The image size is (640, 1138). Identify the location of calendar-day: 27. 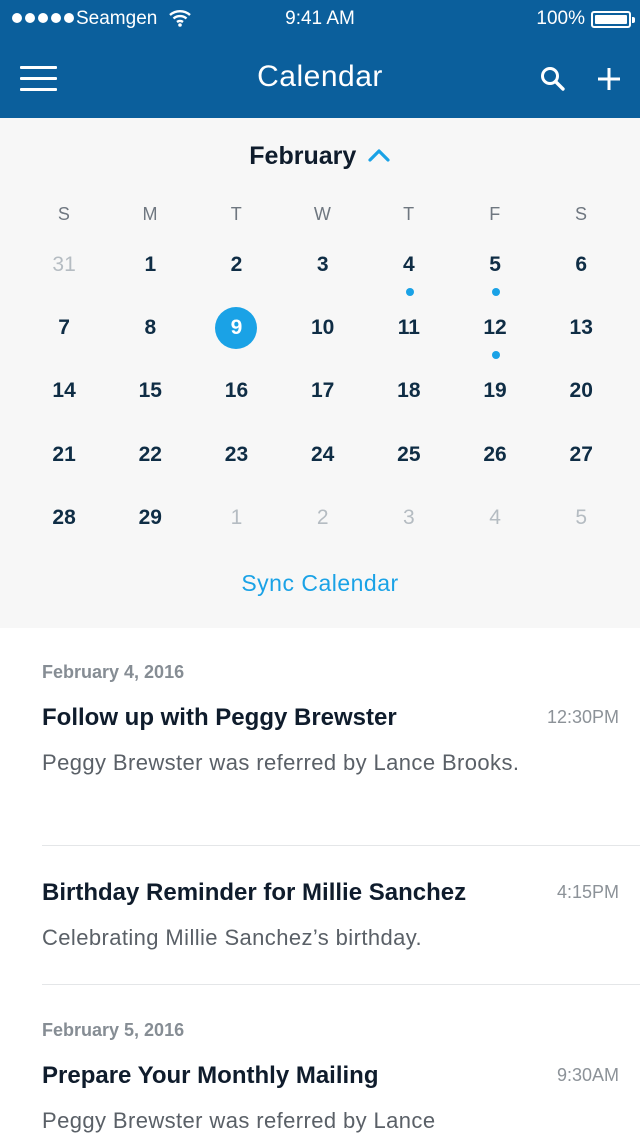
(581, 457).